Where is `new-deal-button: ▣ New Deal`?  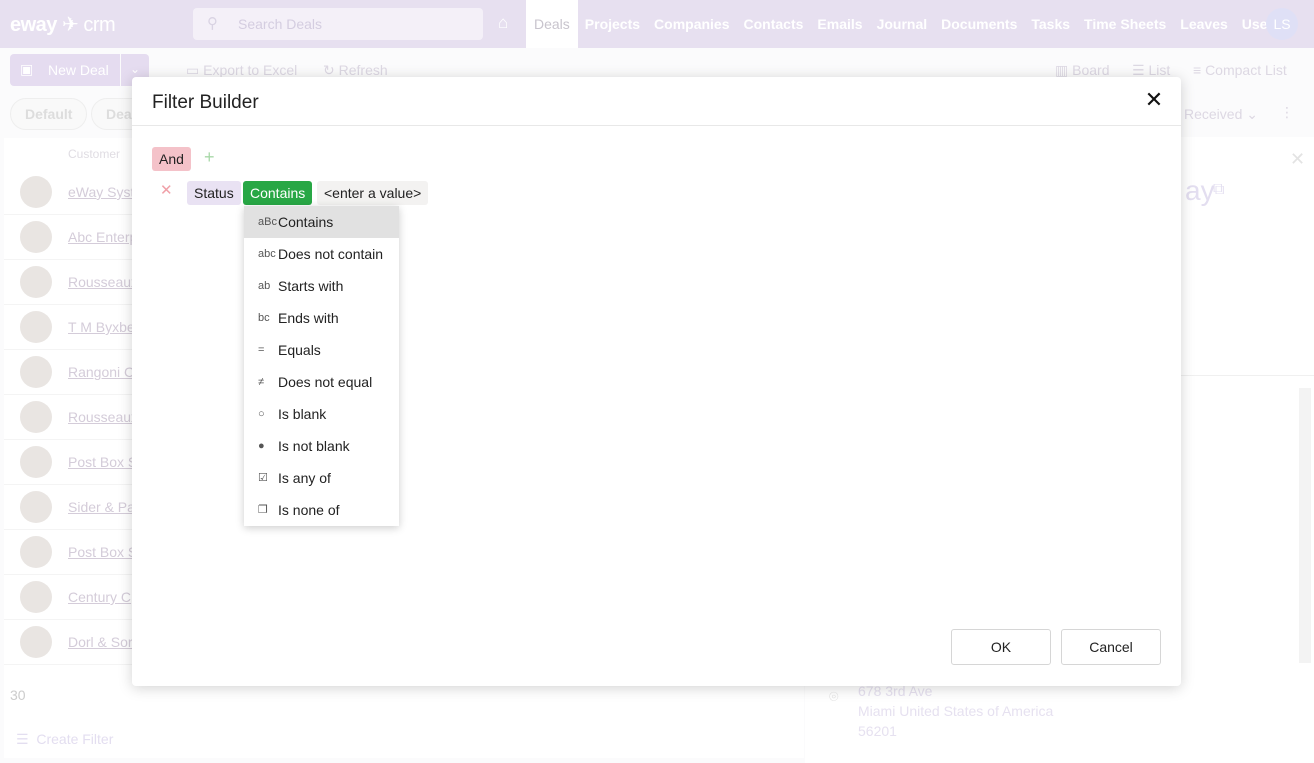
new-deal-button: ▣ New Deal is located at coordinates (65, 70).